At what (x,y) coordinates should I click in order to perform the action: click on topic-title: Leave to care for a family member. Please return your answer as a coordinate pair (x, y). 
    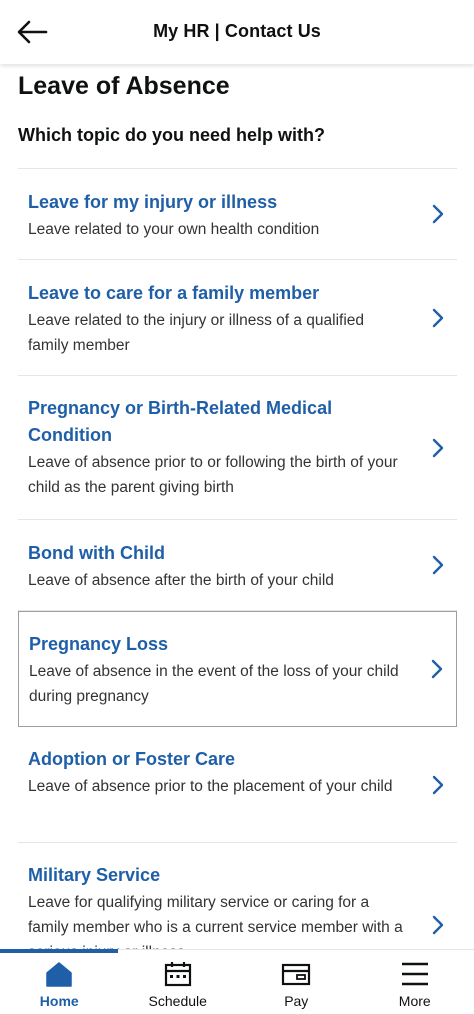
    Looking at the image, I should click on (174, 293).